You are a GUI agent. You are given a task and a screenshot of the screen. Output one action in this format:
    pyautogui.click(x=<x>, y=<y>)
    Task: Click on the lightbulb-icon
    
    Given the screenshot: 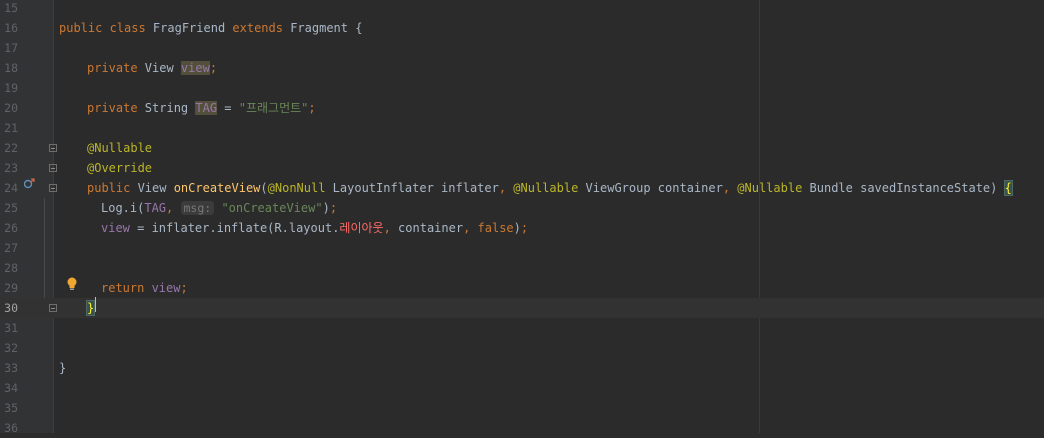 What is the action you would take?
    pyautogui.click(x=72, y=284)
    